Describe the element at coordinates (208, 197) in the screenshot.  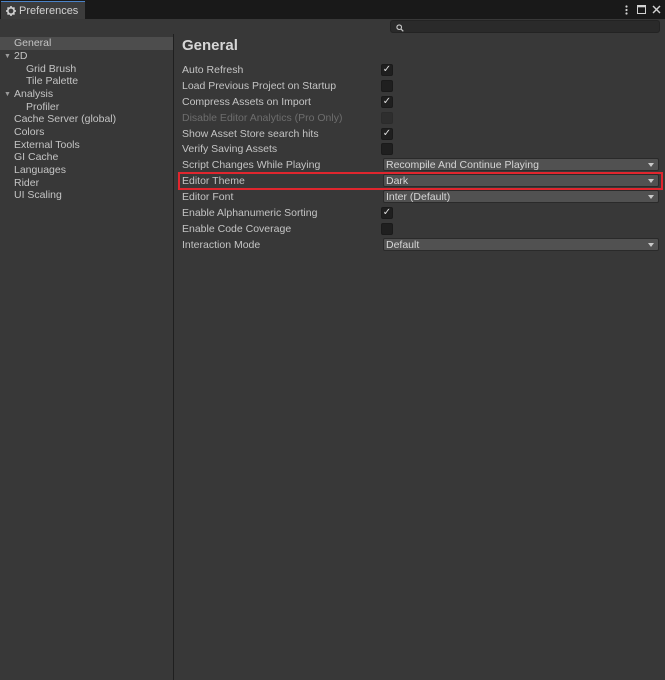
I see `setting-label: Editor Font` at that location.